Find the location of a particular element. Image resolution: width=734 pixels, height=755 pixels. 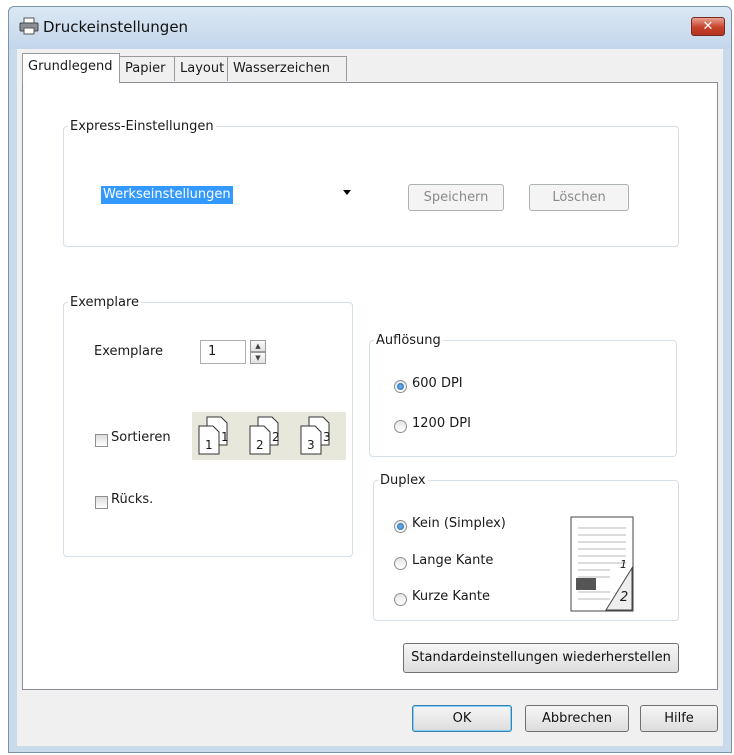

duplex-none-label: Kein (Simplex) is located at coordinates (459, 523).